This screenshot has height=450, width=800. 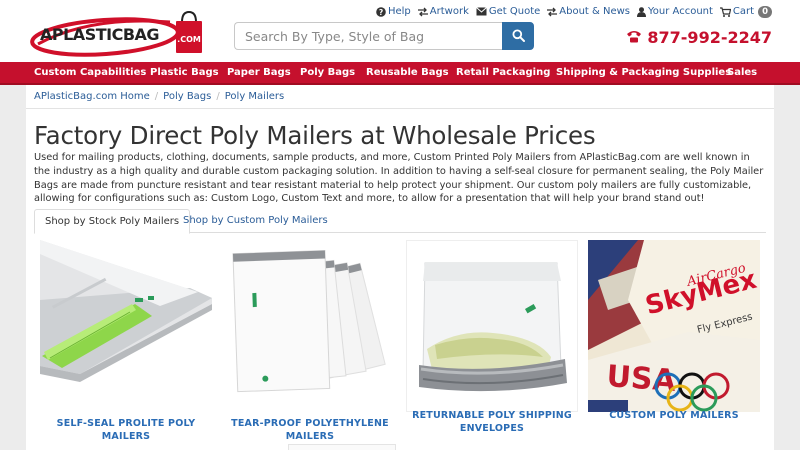 What do you see at coordinates (674, 326) in the screenshot?
I see `product-image-custom-mailer: SkyMex AirCargo Fly Express USA` at bounding box center [674, 326].